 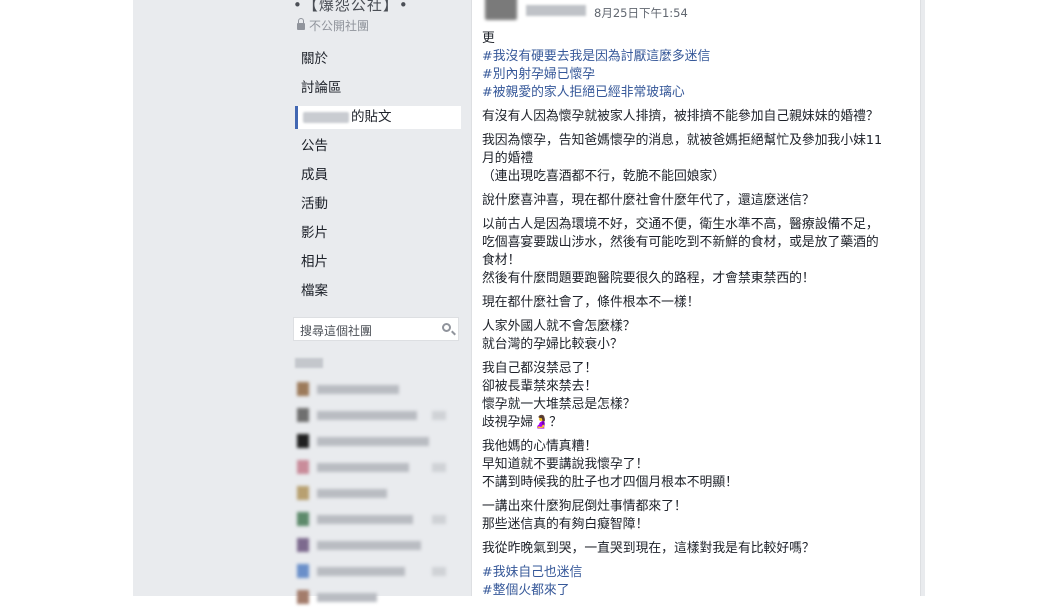 I want to click on post-paragraph: 我自己都沒禁忌了！ 卻被長輩禁來禁去！ 懷孕就一大堆禁忌是怎樣？ 歧視孕婦🤰？, so click(x=698, y=396).